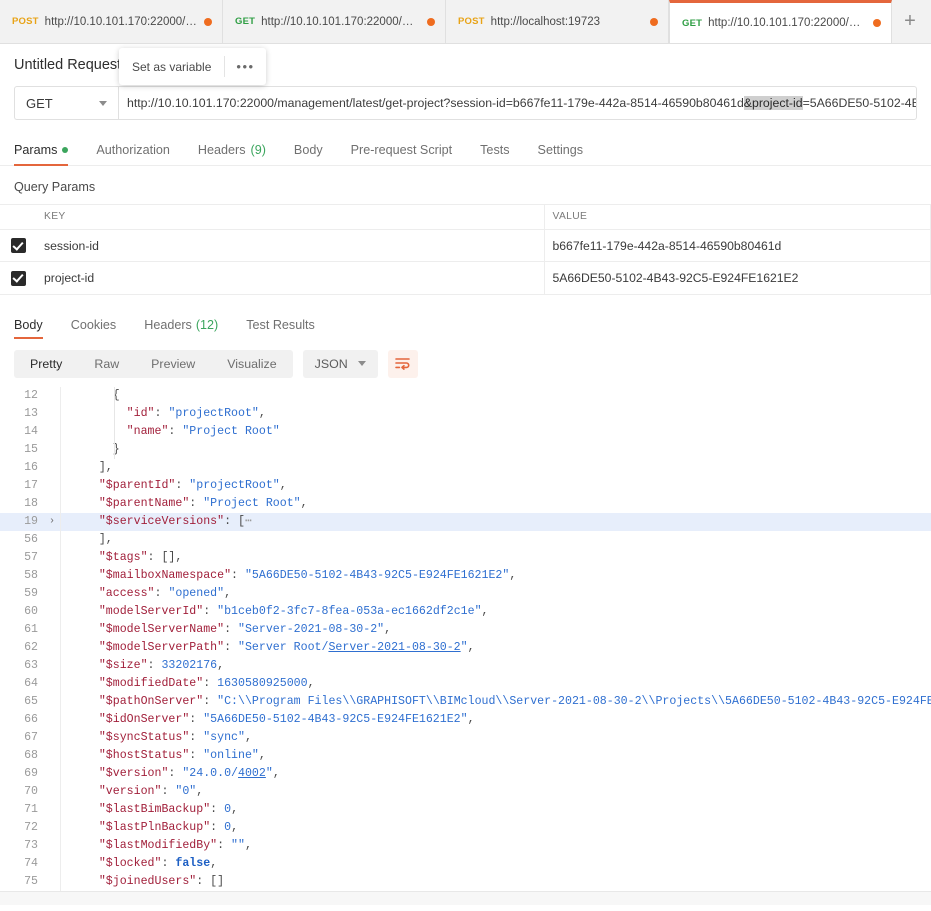 This screenshot has height=911, width=931. Describe the element at coordinates (31, 593) in the screenshot. I see `line-number: 59` at that location.